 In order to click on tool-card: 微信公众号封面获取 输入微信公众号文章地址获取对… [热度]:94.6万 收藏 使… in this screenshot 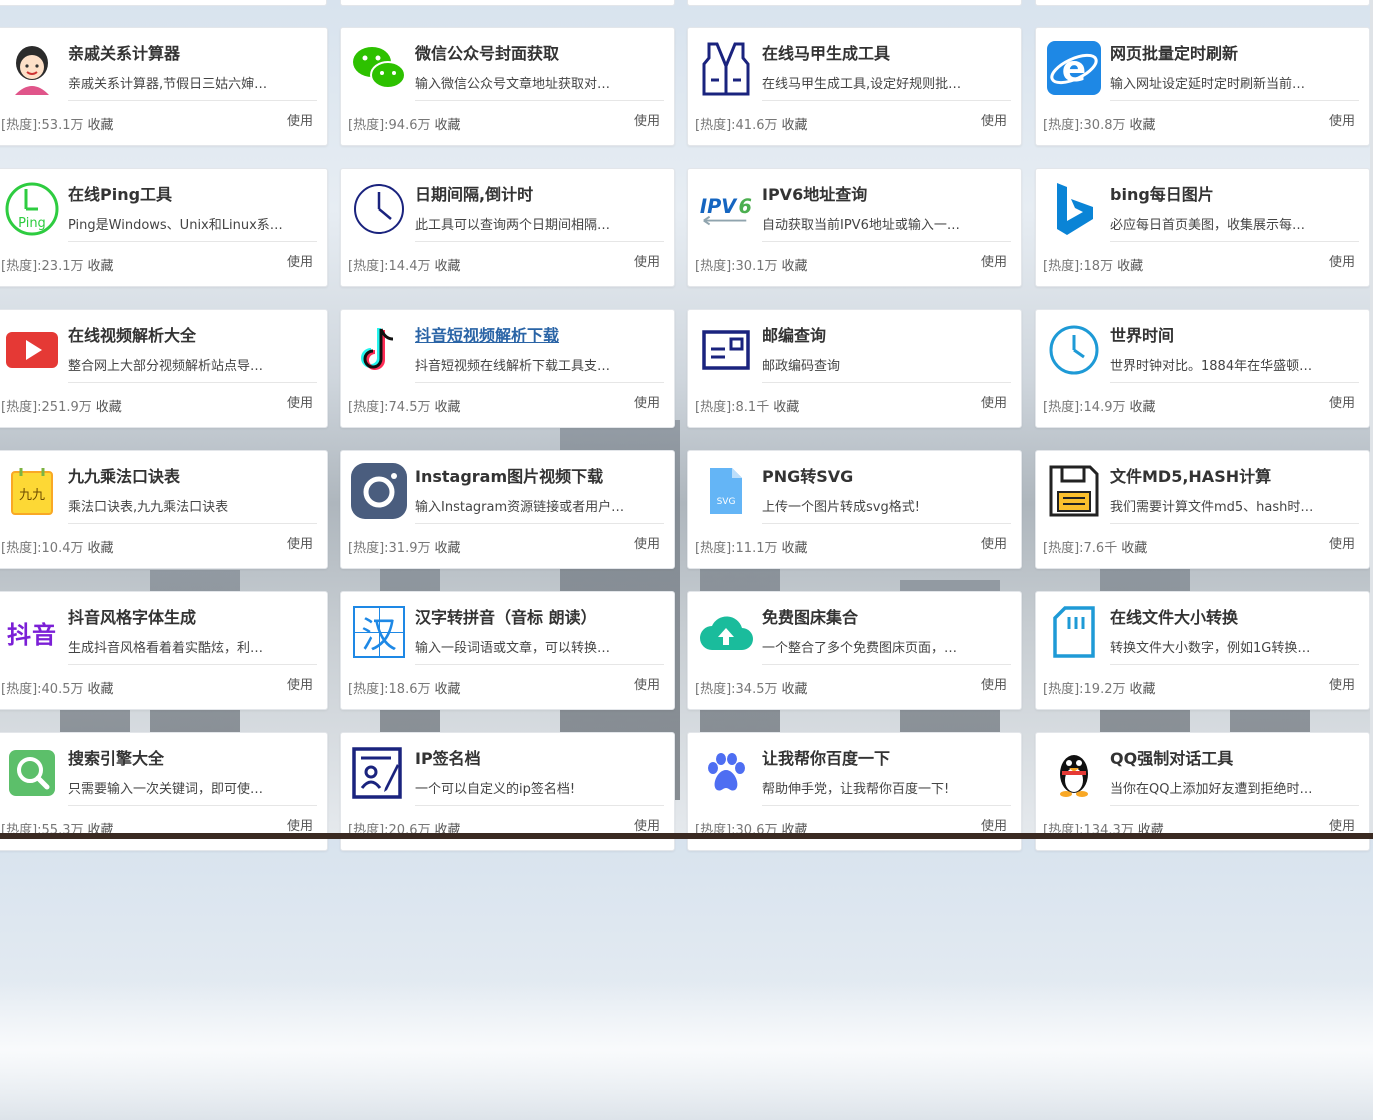, I will do `click(507, 86)`.